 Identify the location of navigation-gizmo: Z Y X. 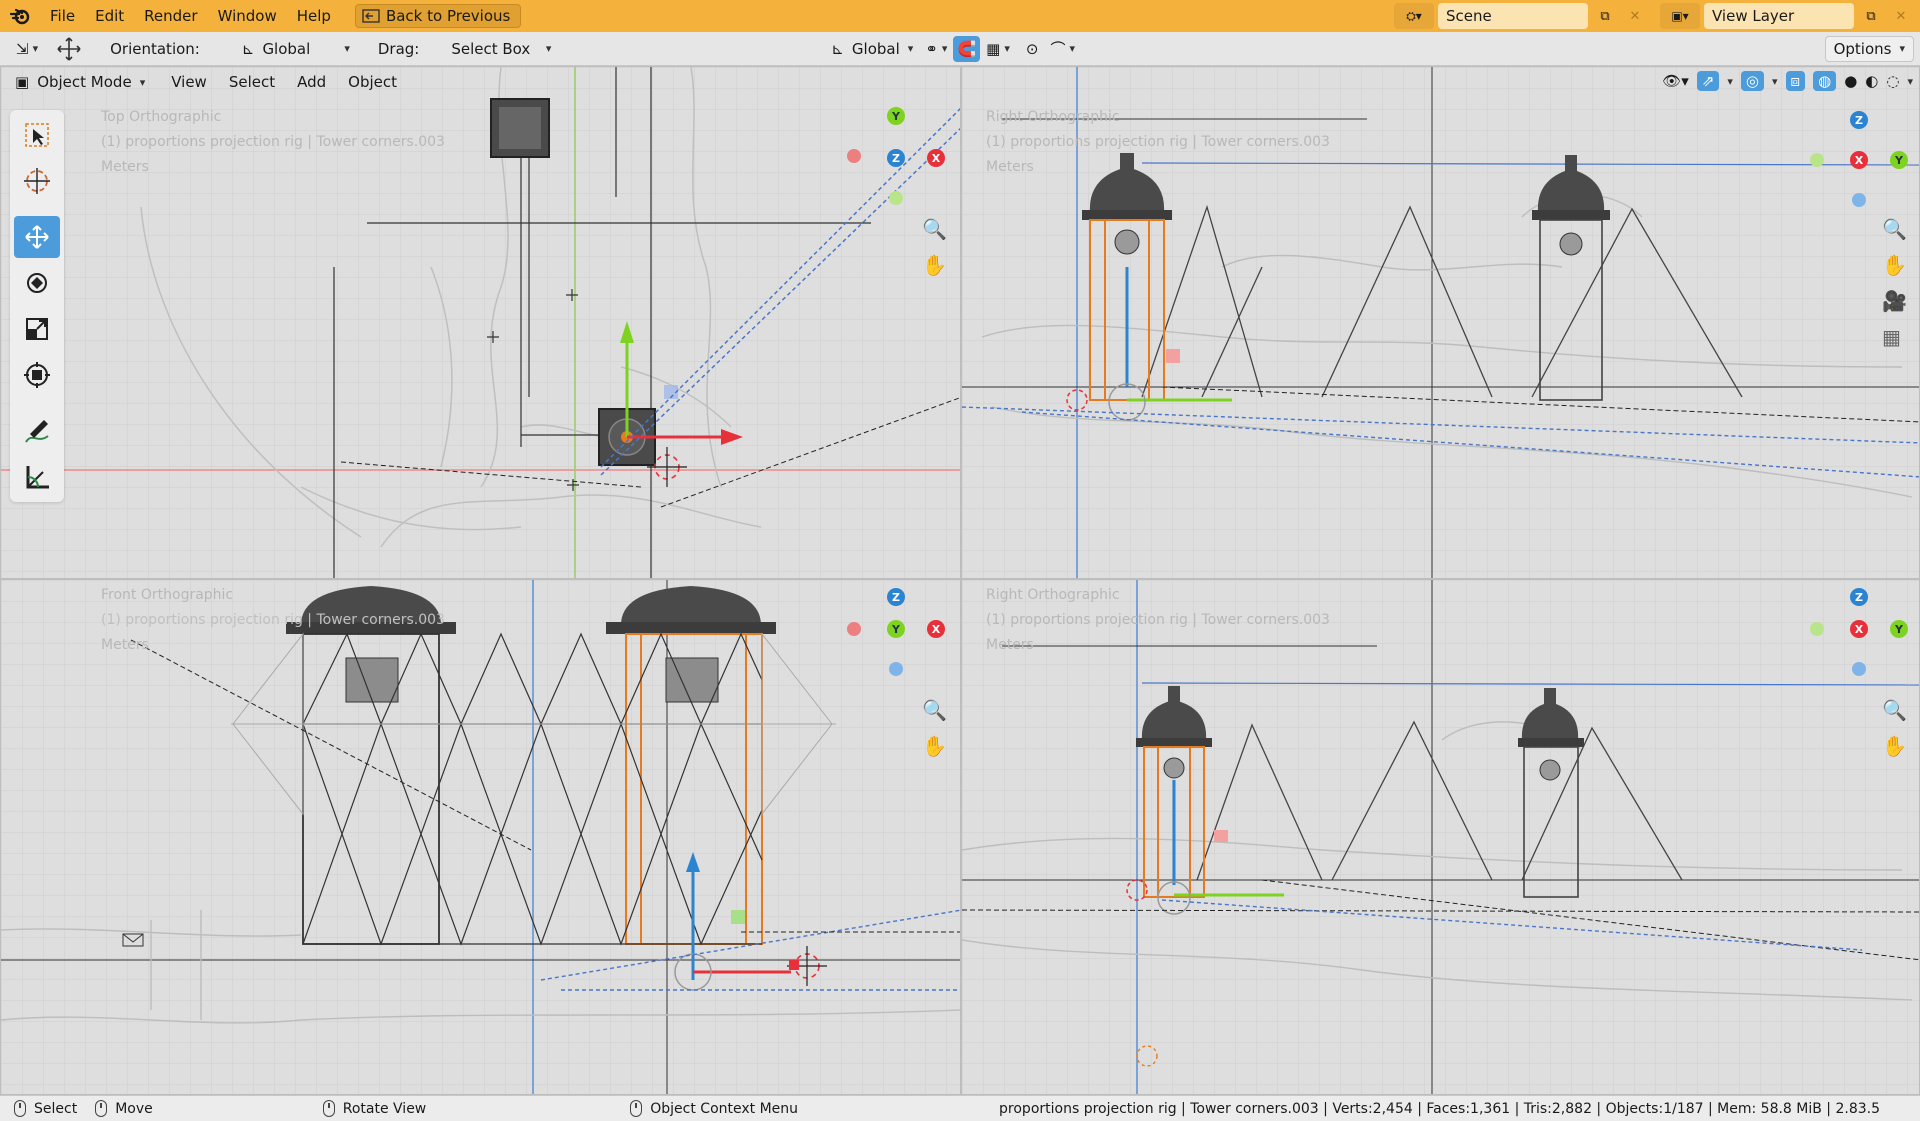
(897, 638).